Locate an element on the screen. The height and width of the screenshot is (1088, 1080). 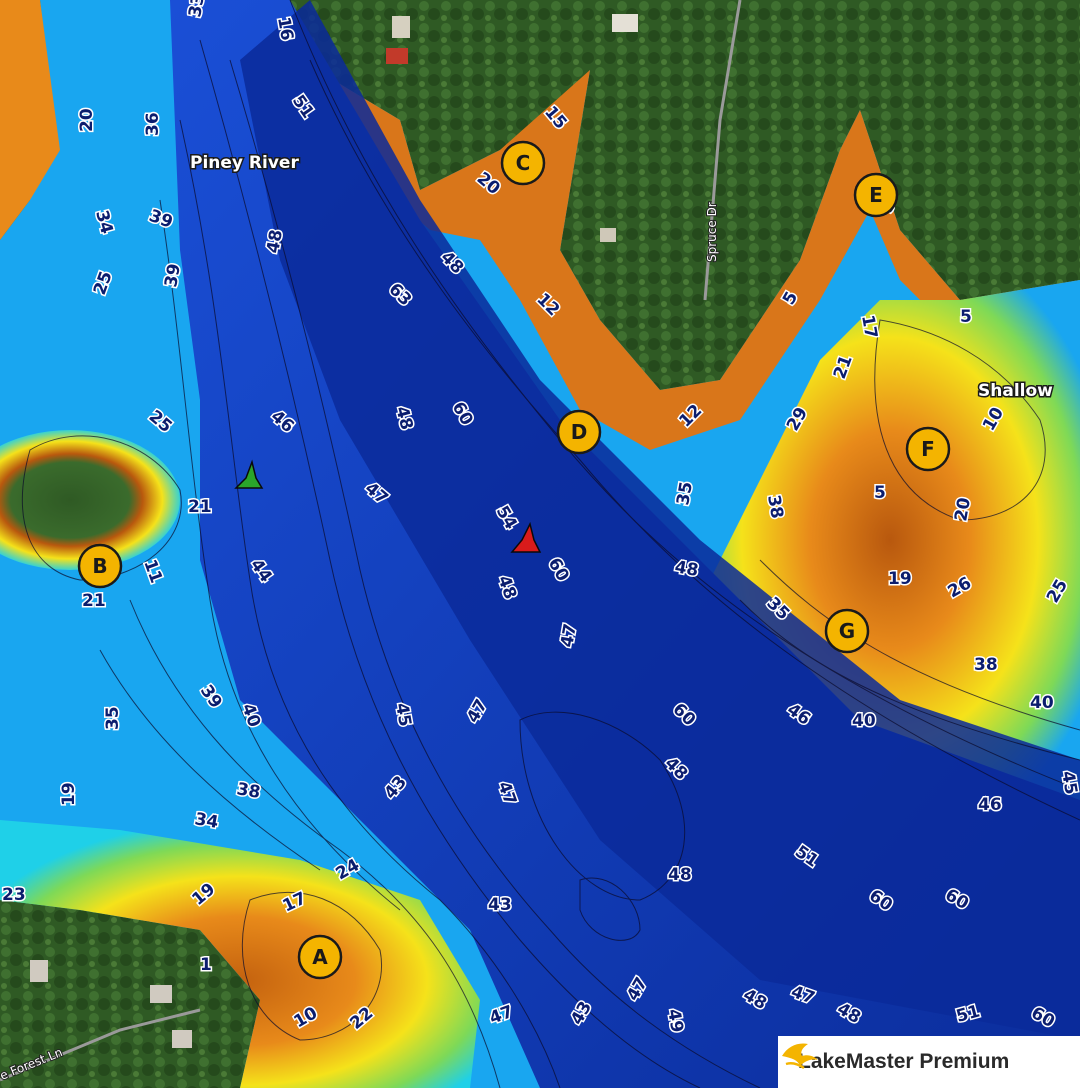
depth-label: 17 is located at coordinates (869, 326).